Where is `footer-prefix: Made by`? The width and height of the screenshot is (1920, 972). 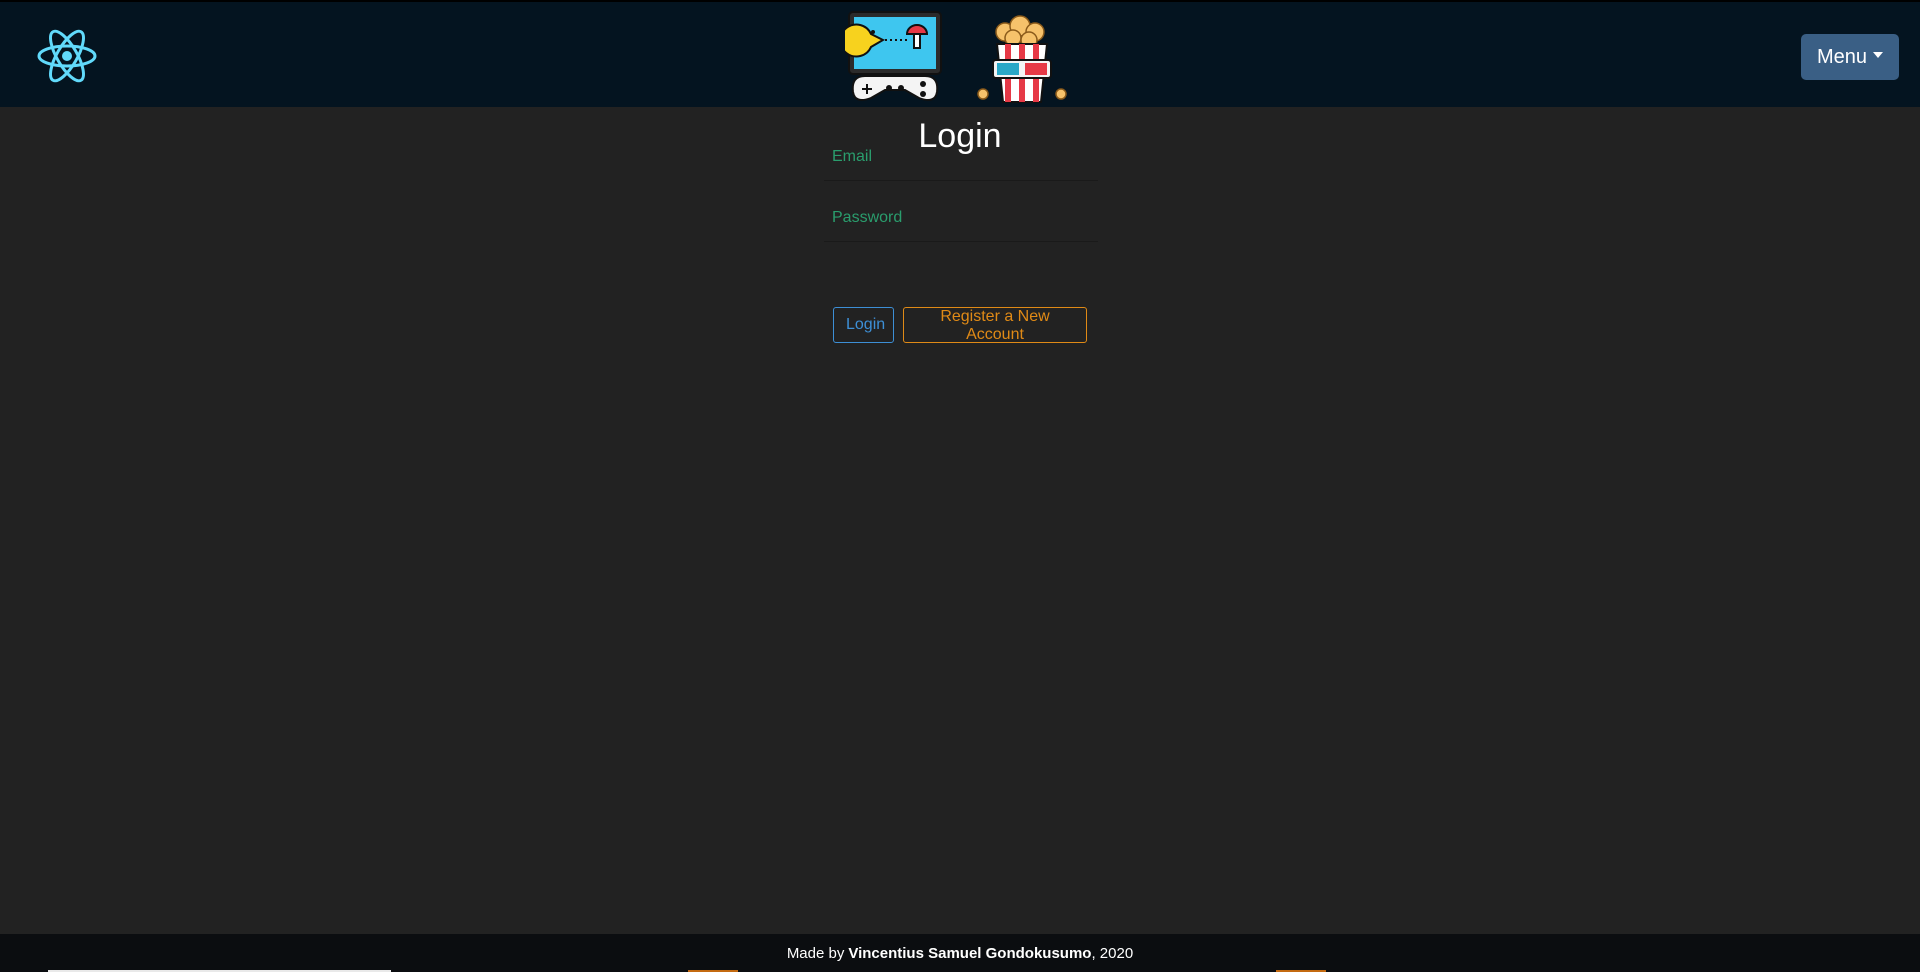
footer-prefix: Made by is located at coordinates (815, 953).